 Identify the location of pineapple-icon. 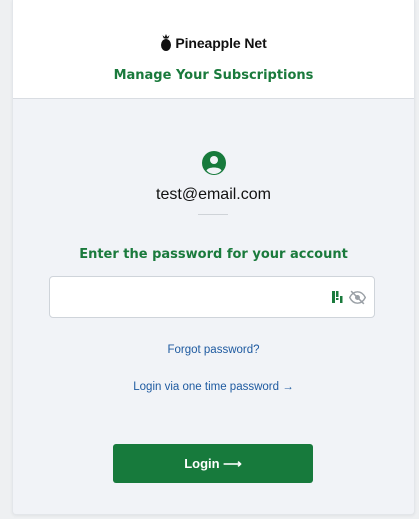
(166, 42).